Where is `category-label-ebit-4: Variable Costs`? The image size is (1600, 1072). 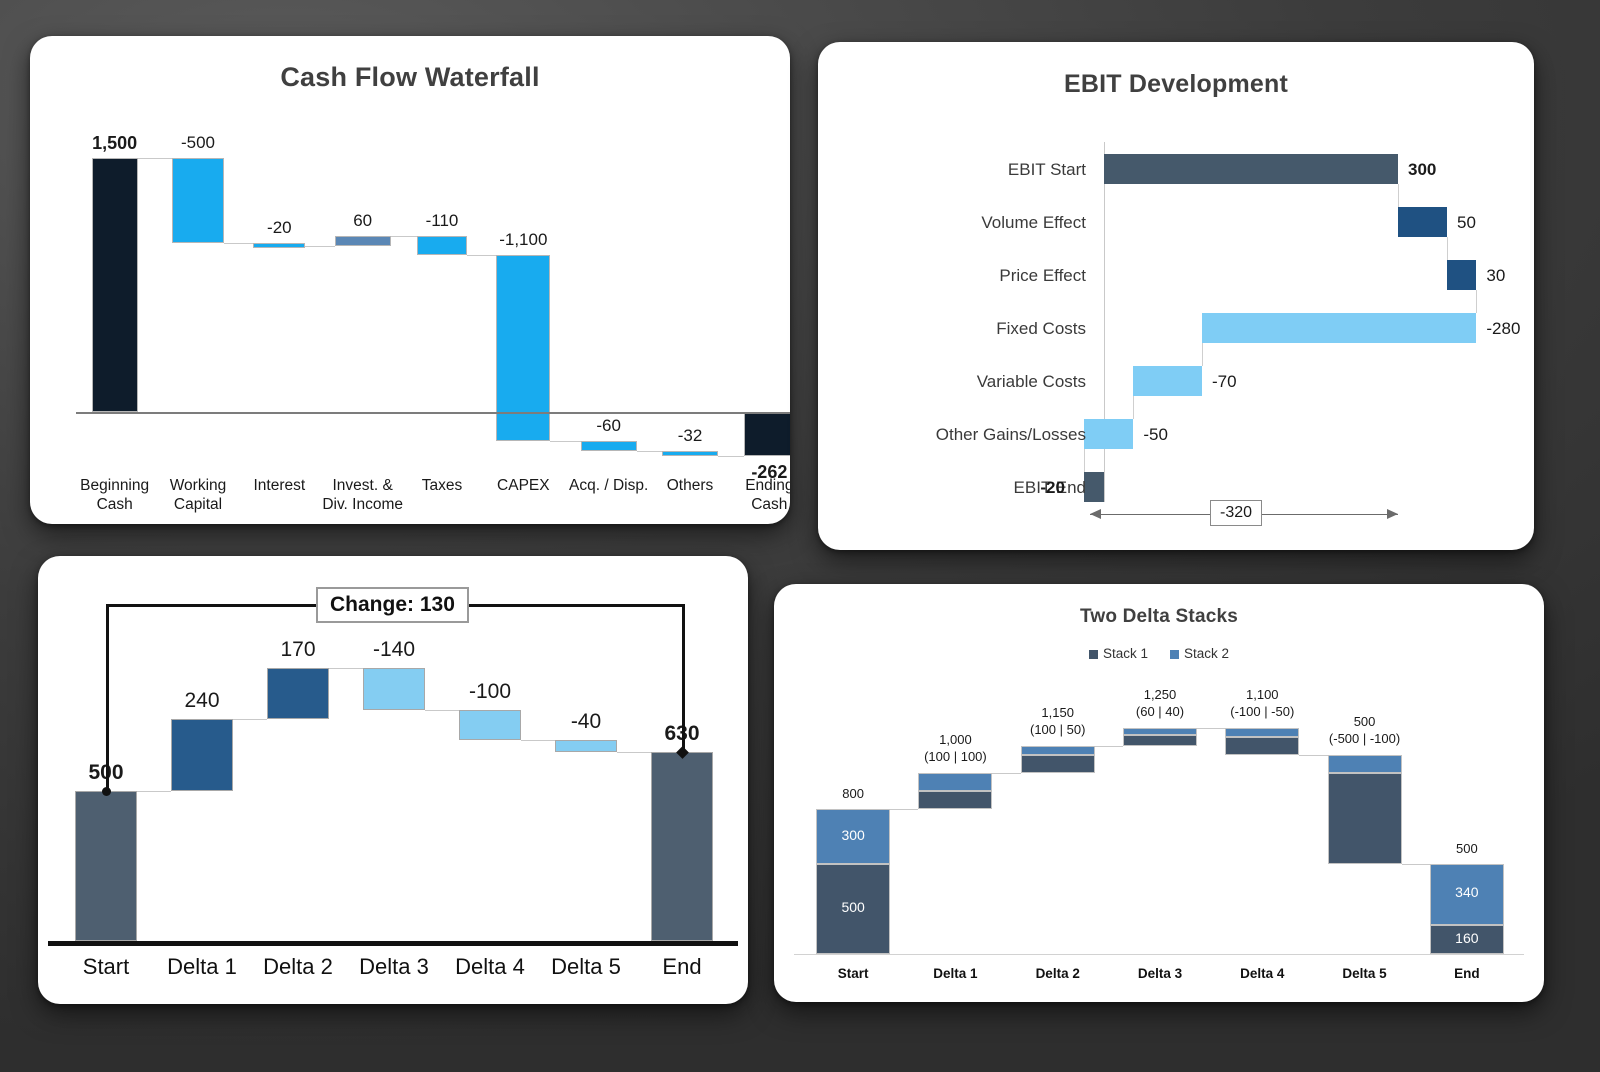
category-label-ebit-4: Variable Costs is located at coordinates (1031, 381).